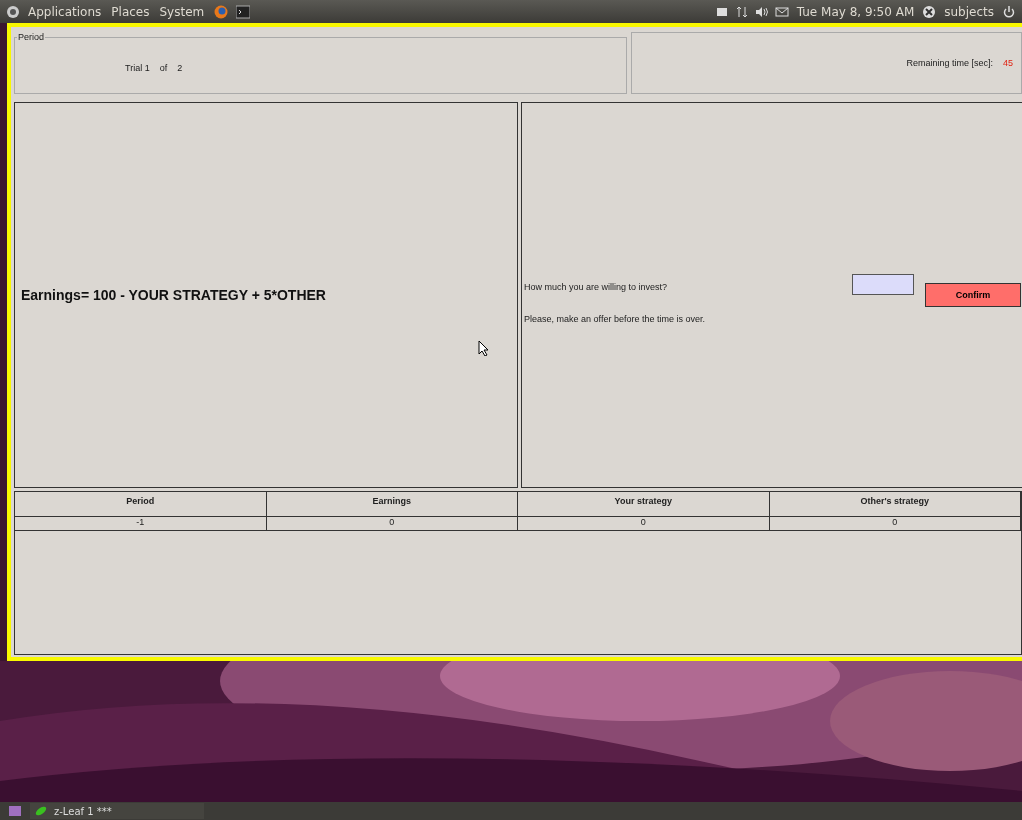 This screenshot has width=1022, height=820. Describe the element at coordinates (141, 524) in the screenshot. I see `table-cell: -1` at that location.